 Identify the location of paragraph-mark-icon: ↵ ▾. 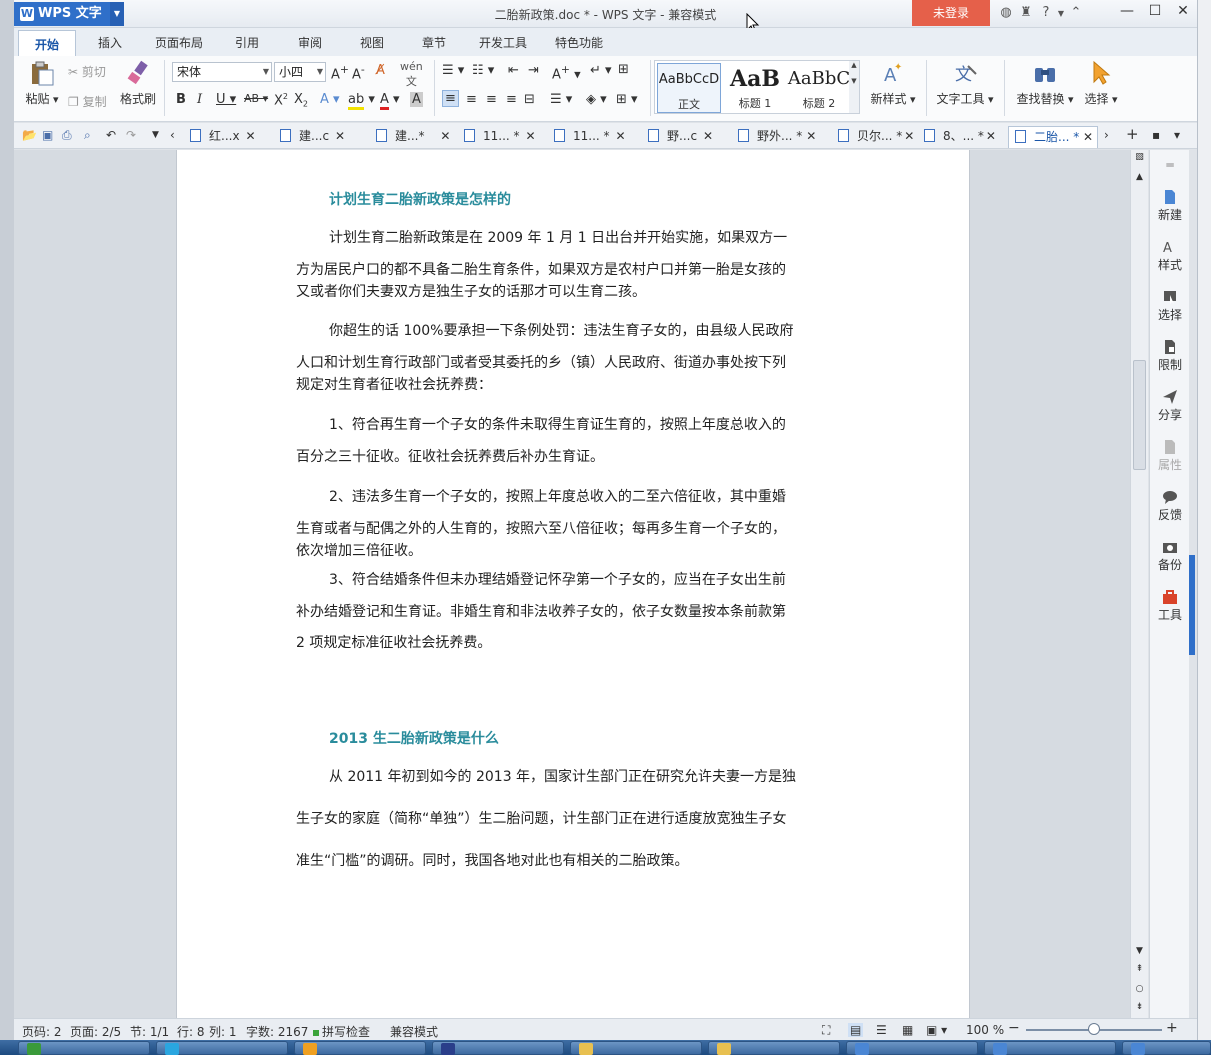
(601, 70).